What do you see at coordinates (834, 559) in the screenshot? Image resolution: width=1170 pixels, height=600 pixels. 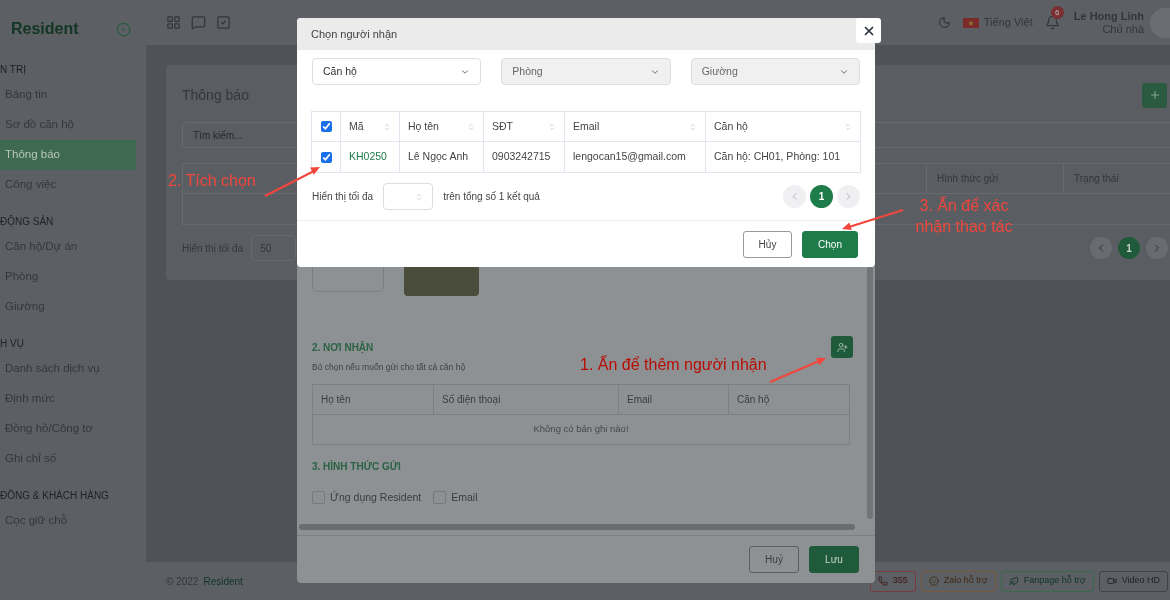 I see `dialog-button: Lưu` at bounding box center [834, 559].